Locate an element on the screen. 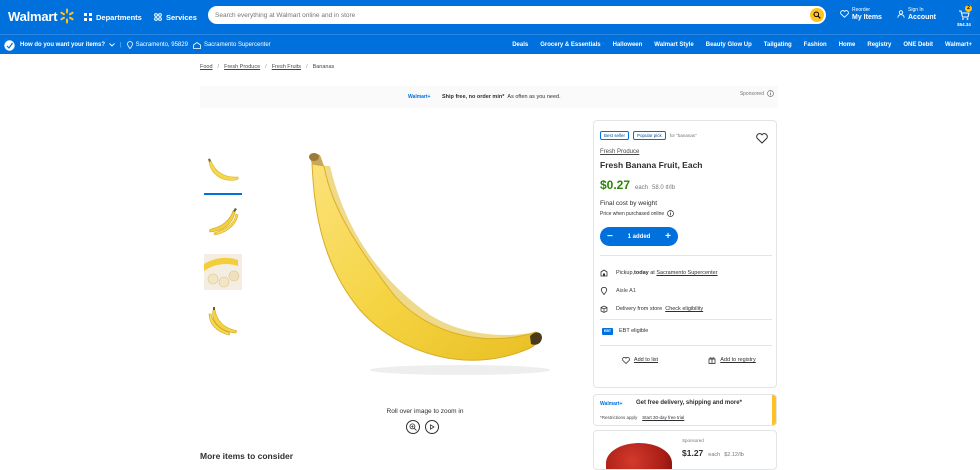 Image resolution: width=980 pixels, height=470 pixels. delivery-box-icon is located at coordinates (604, 309).